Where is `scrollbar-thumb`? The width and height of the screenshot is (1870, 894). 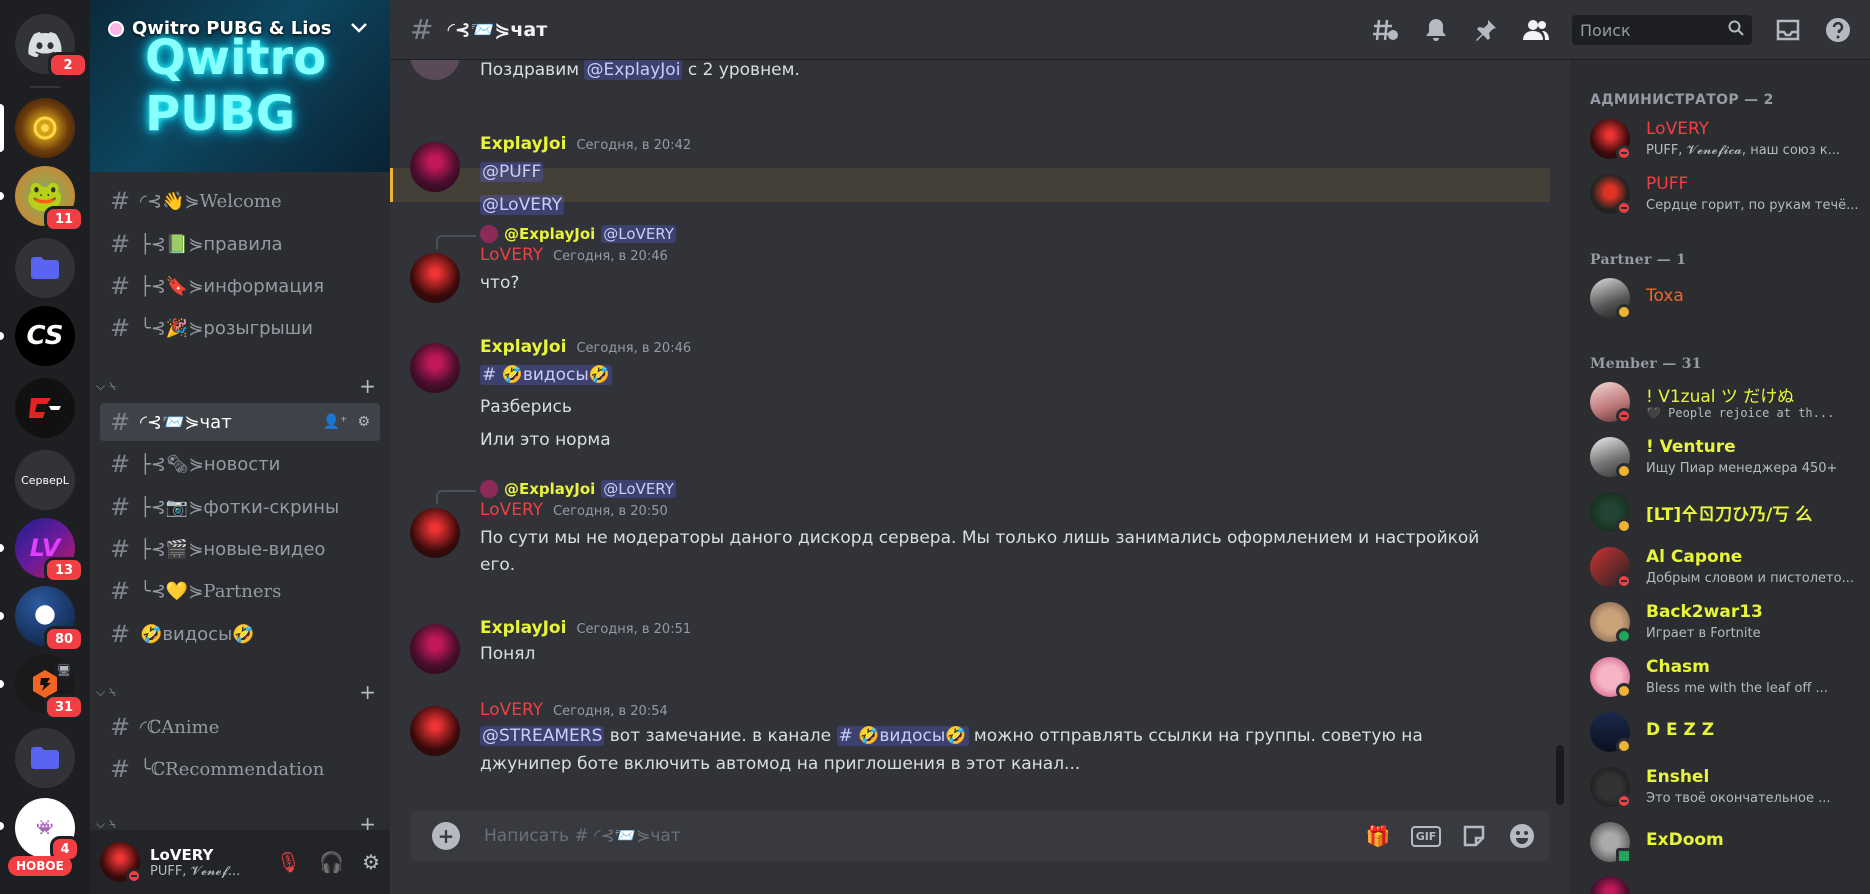
scrollbar-thumb is located at coordinates (1560, 775).